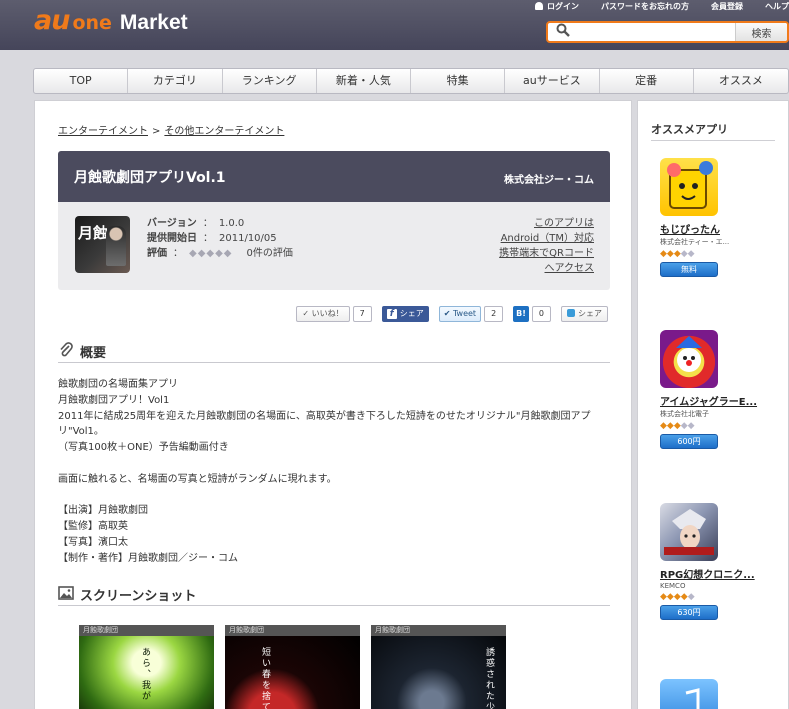 The width and height of the screenshot is (789, 709). Describe the element at coordinates (722, 561) in the screenshot. I see `recommended-app-rpg: RPG幻想クロニク... KEMCO ◆◆◆◆◆ 630円` at that location.